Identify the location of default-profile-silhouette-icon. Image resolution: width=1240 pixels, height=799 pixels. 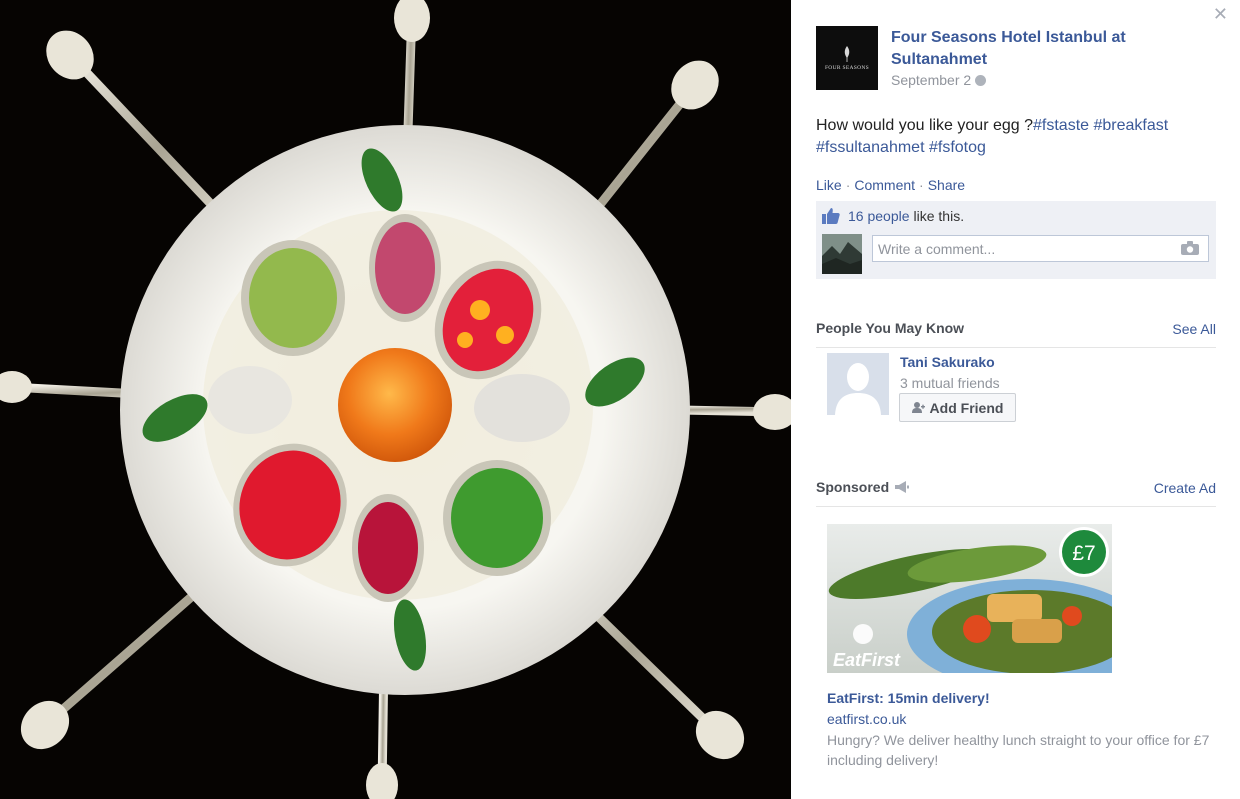
(858, 384).